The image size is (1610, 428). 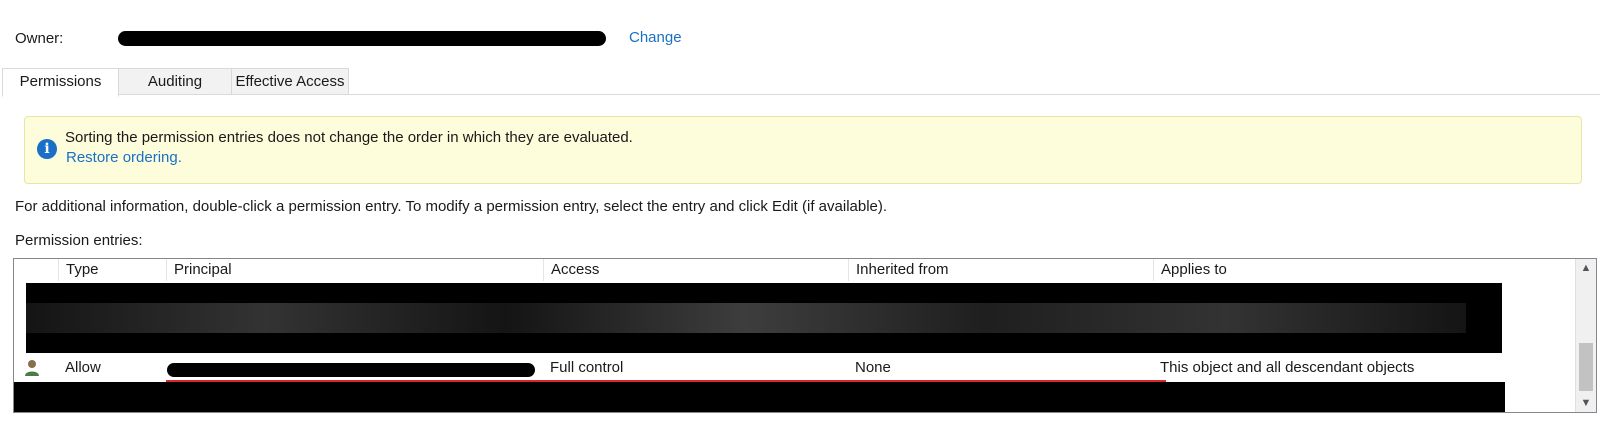 What do you see at coordinates (60, 82) in the screenshot?
I see `tab-permissions: Permissions` at bounding box center [60, 82].